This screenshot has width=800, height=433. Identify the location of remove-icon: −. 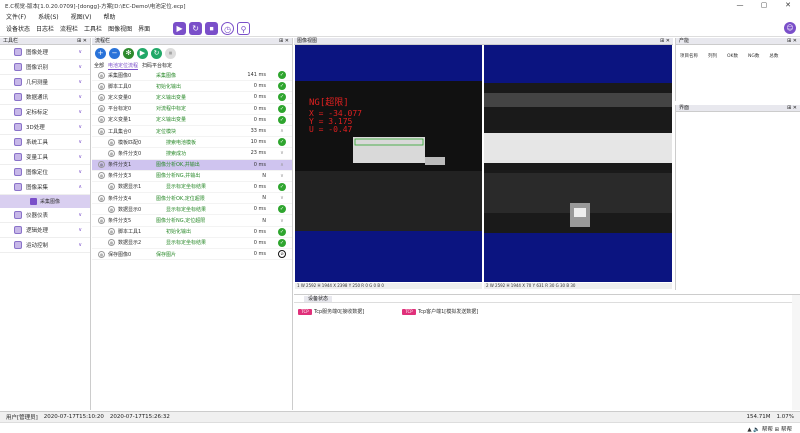
(114, 53).